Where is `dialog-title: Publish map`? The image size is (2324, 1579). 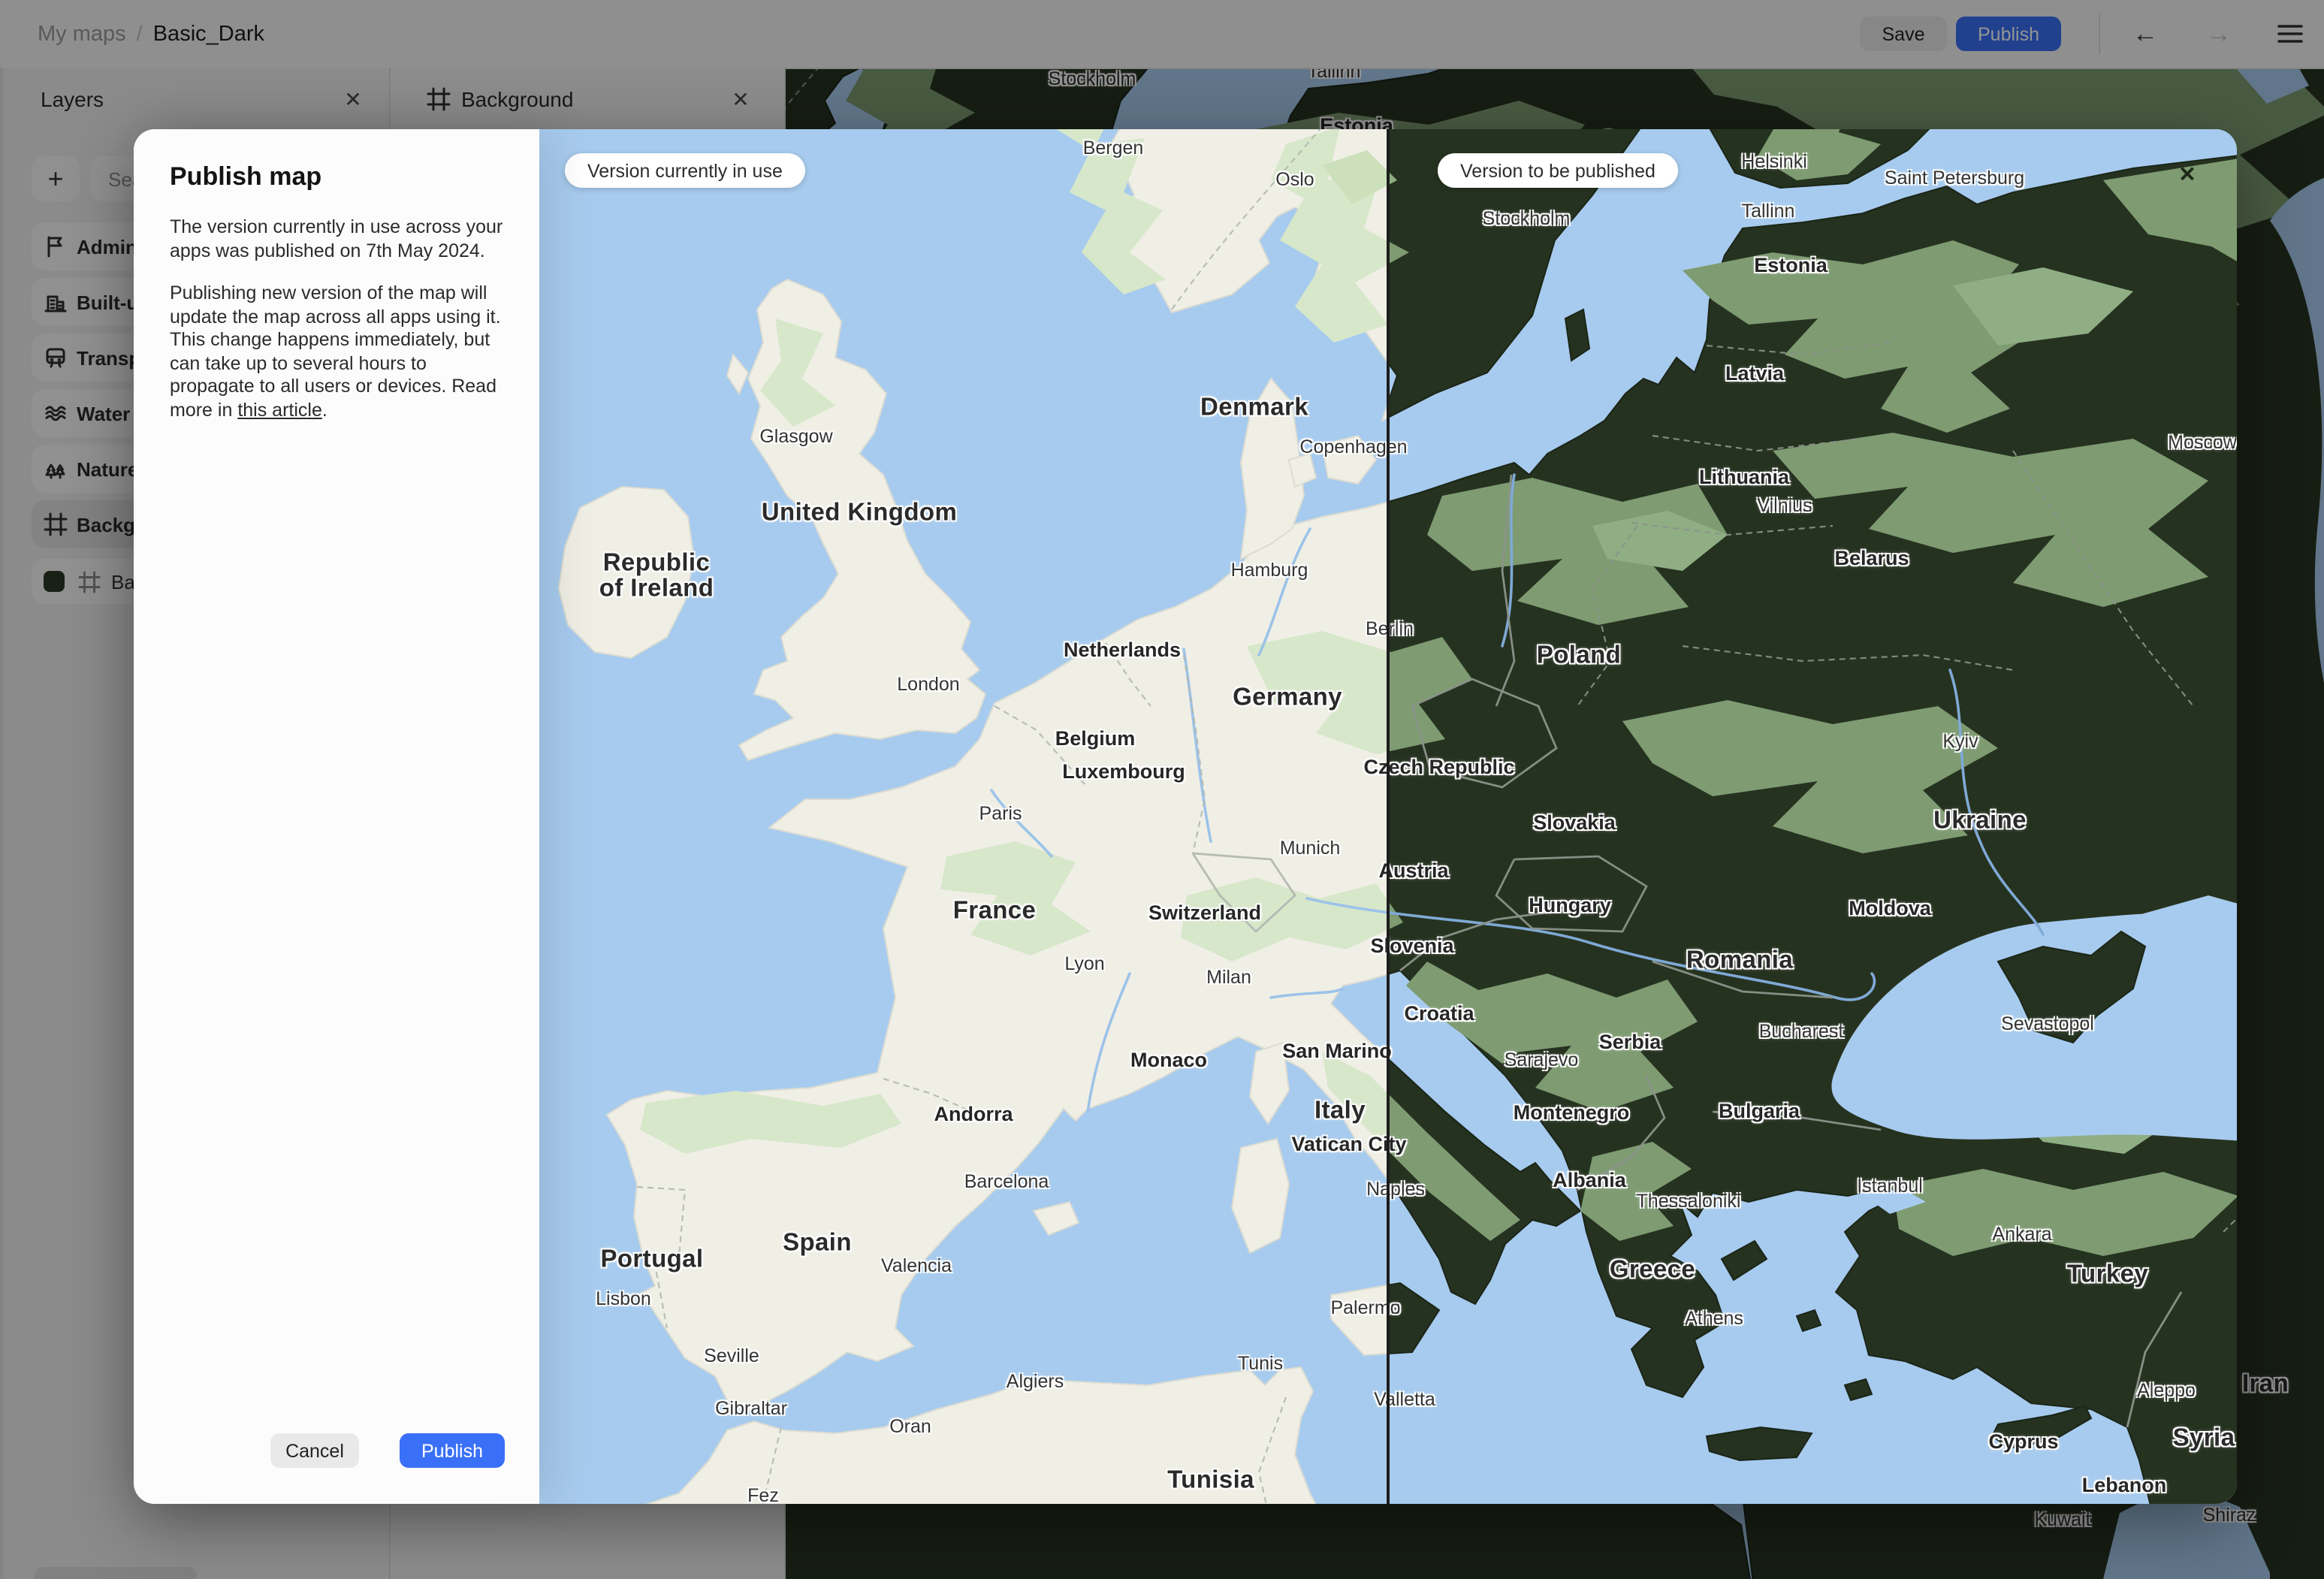
dialog-title: Publish map is located at coordinates (246, 177).